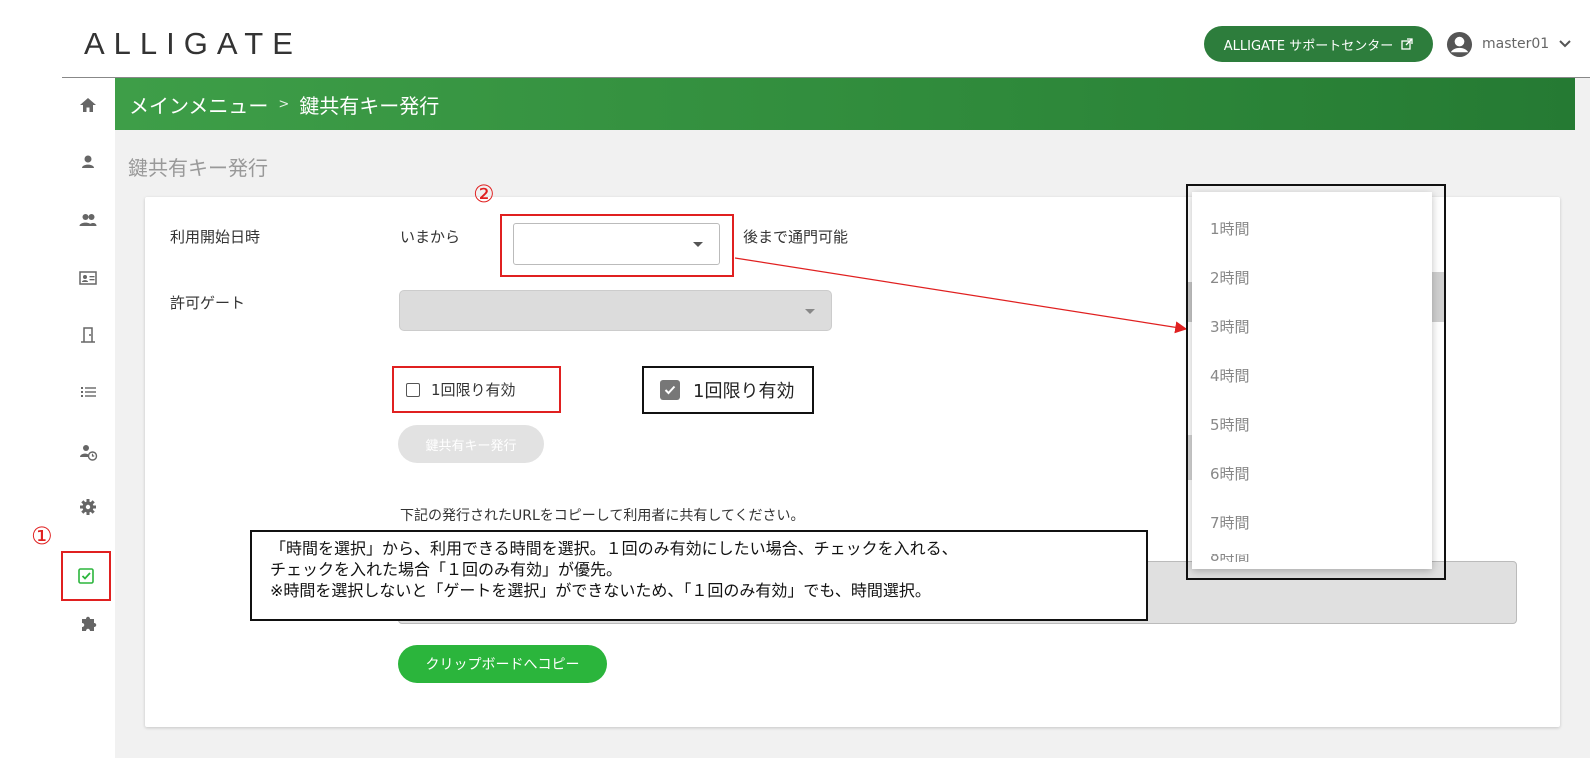 The image size is (1590, 758). I want to click on check-square-icon, so click(86, 576).